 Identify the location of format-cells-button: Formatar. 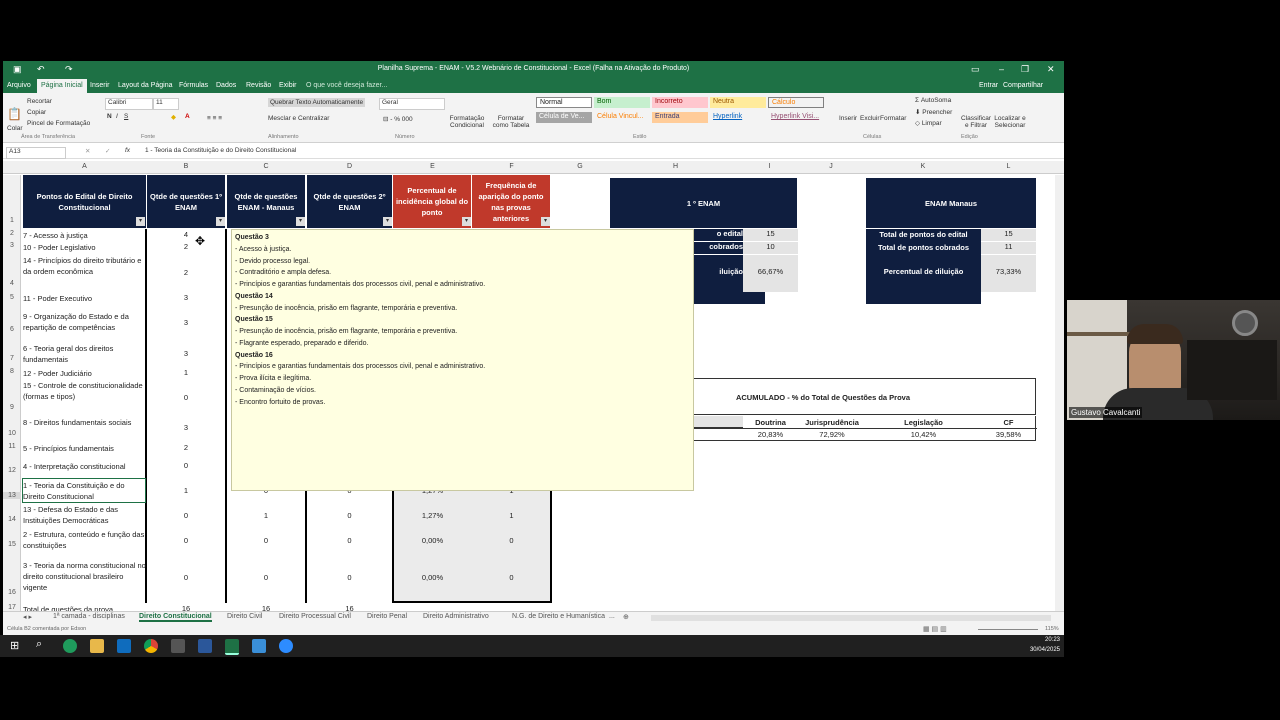
(893, 118).